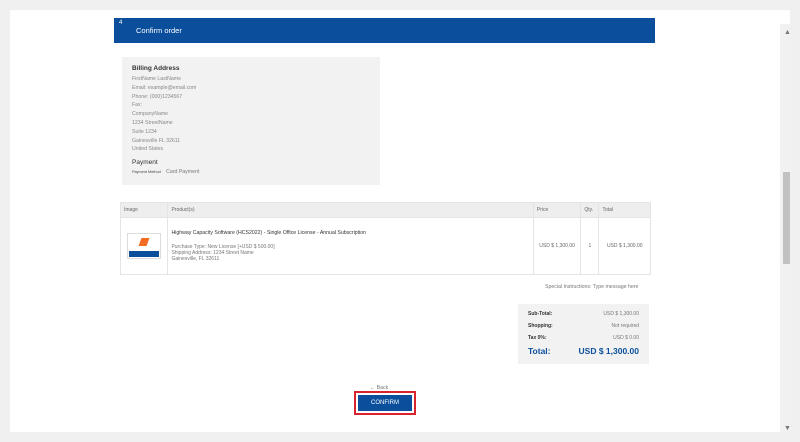 This screenshot has height=442, width=800. What do you see at coordinates (164, 87) in the screenshot?
I see `billing-line: Email: example@email.com` at bounding box center [164, 87].